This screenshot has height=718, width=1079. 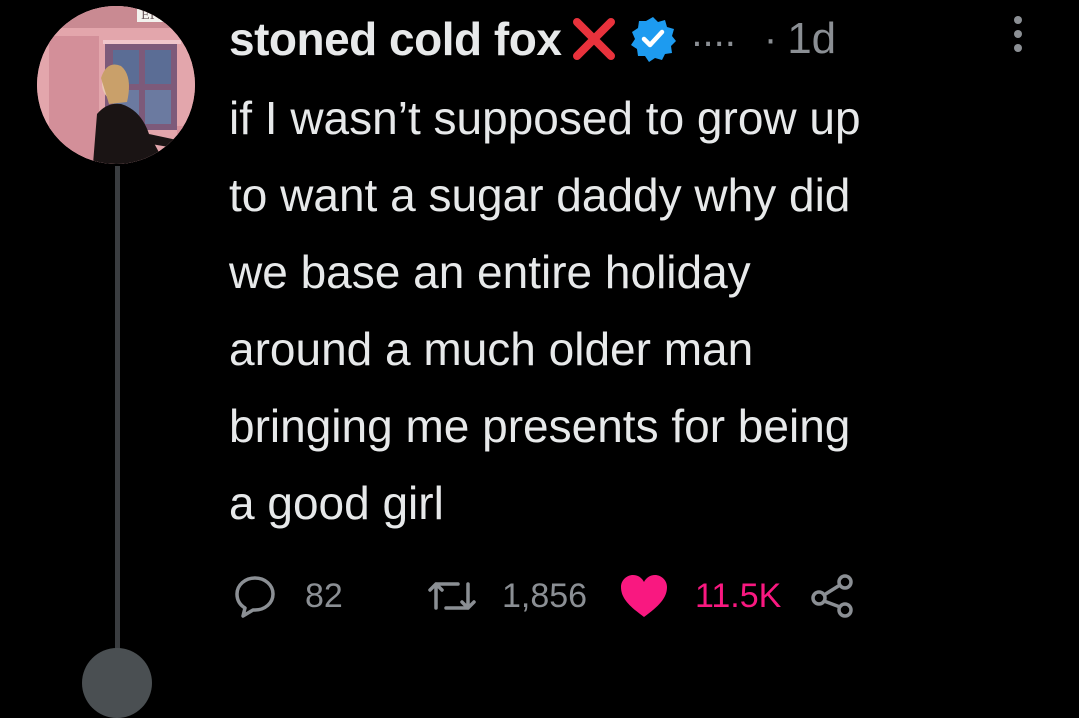 I want to click on retweet-count: 1,856, so click(x=545, y=595).